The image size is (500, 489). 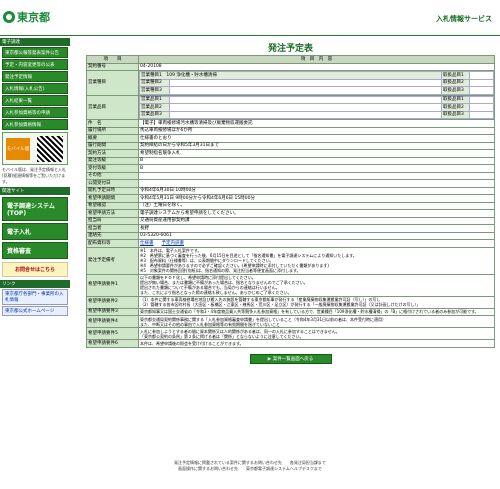 What do you see at coordinates (35, 88) in the screenshot?
I see `sidebar-item-3: 入札情報(入札公告)` at bounding box center [35, 88].